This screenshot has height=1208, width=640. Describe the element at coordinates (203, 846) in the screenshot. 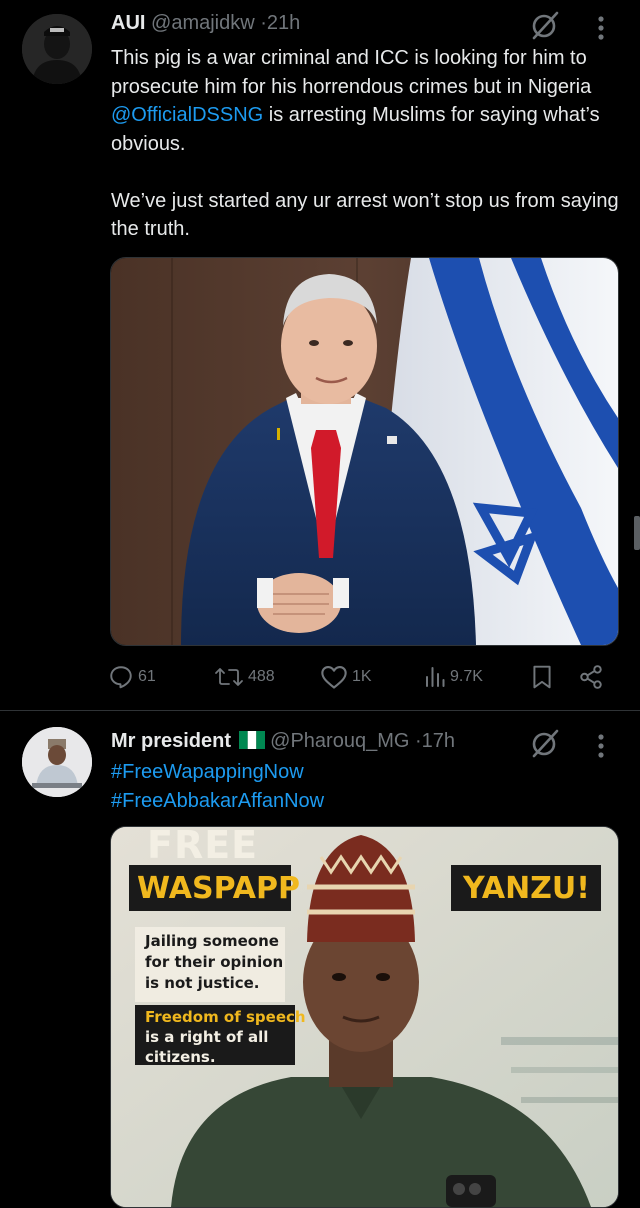

I see `poster-free-text: FREE` at that location.